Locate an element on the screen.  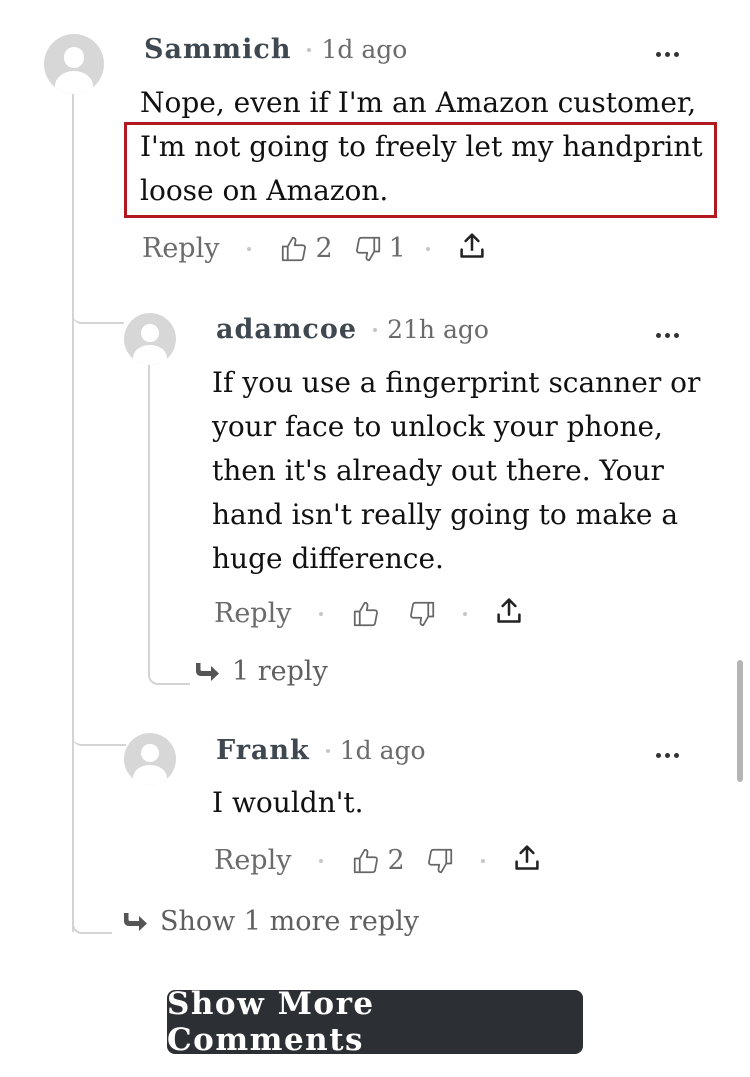
downvote-count: 1 is located at coordinates (397, 248).